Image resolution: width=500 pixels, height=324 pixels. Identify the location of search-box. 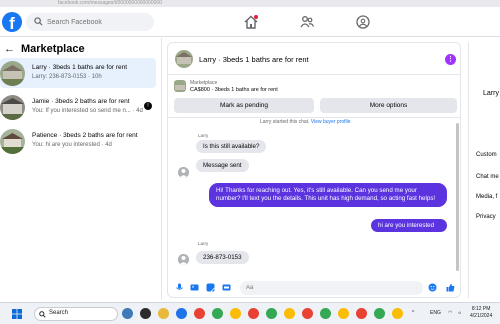
(90, 22).